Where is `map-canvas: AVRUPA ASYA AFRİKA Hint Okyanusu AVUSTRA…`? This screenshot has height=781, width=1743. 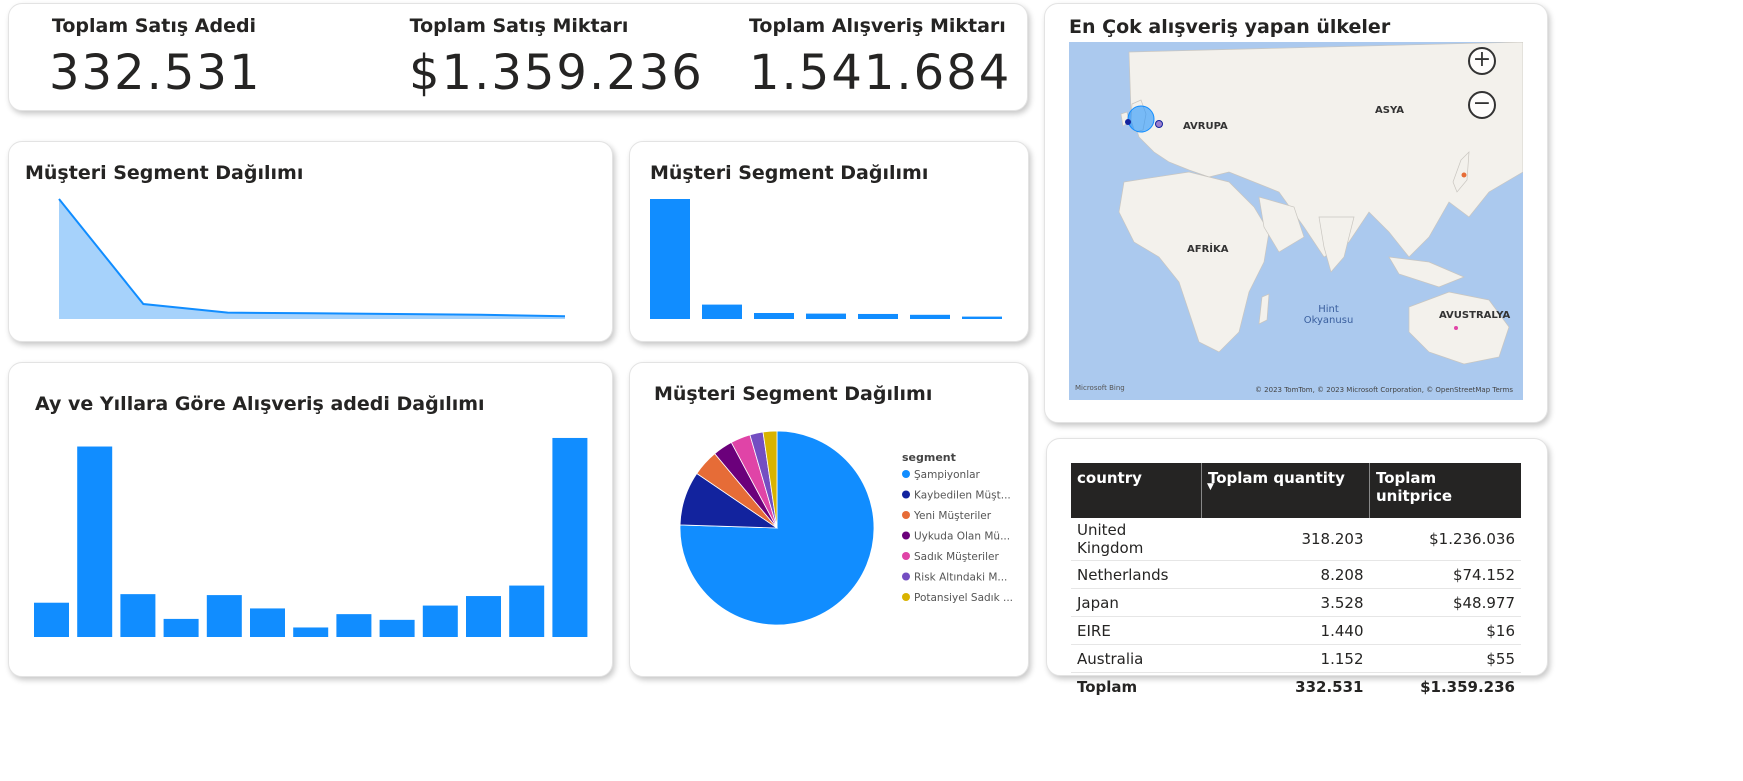
map-canvas: AVRUPA ASYA AFRİKA Hint Okyanusu AVUSTRA… is located at coordinates (1296, 221).